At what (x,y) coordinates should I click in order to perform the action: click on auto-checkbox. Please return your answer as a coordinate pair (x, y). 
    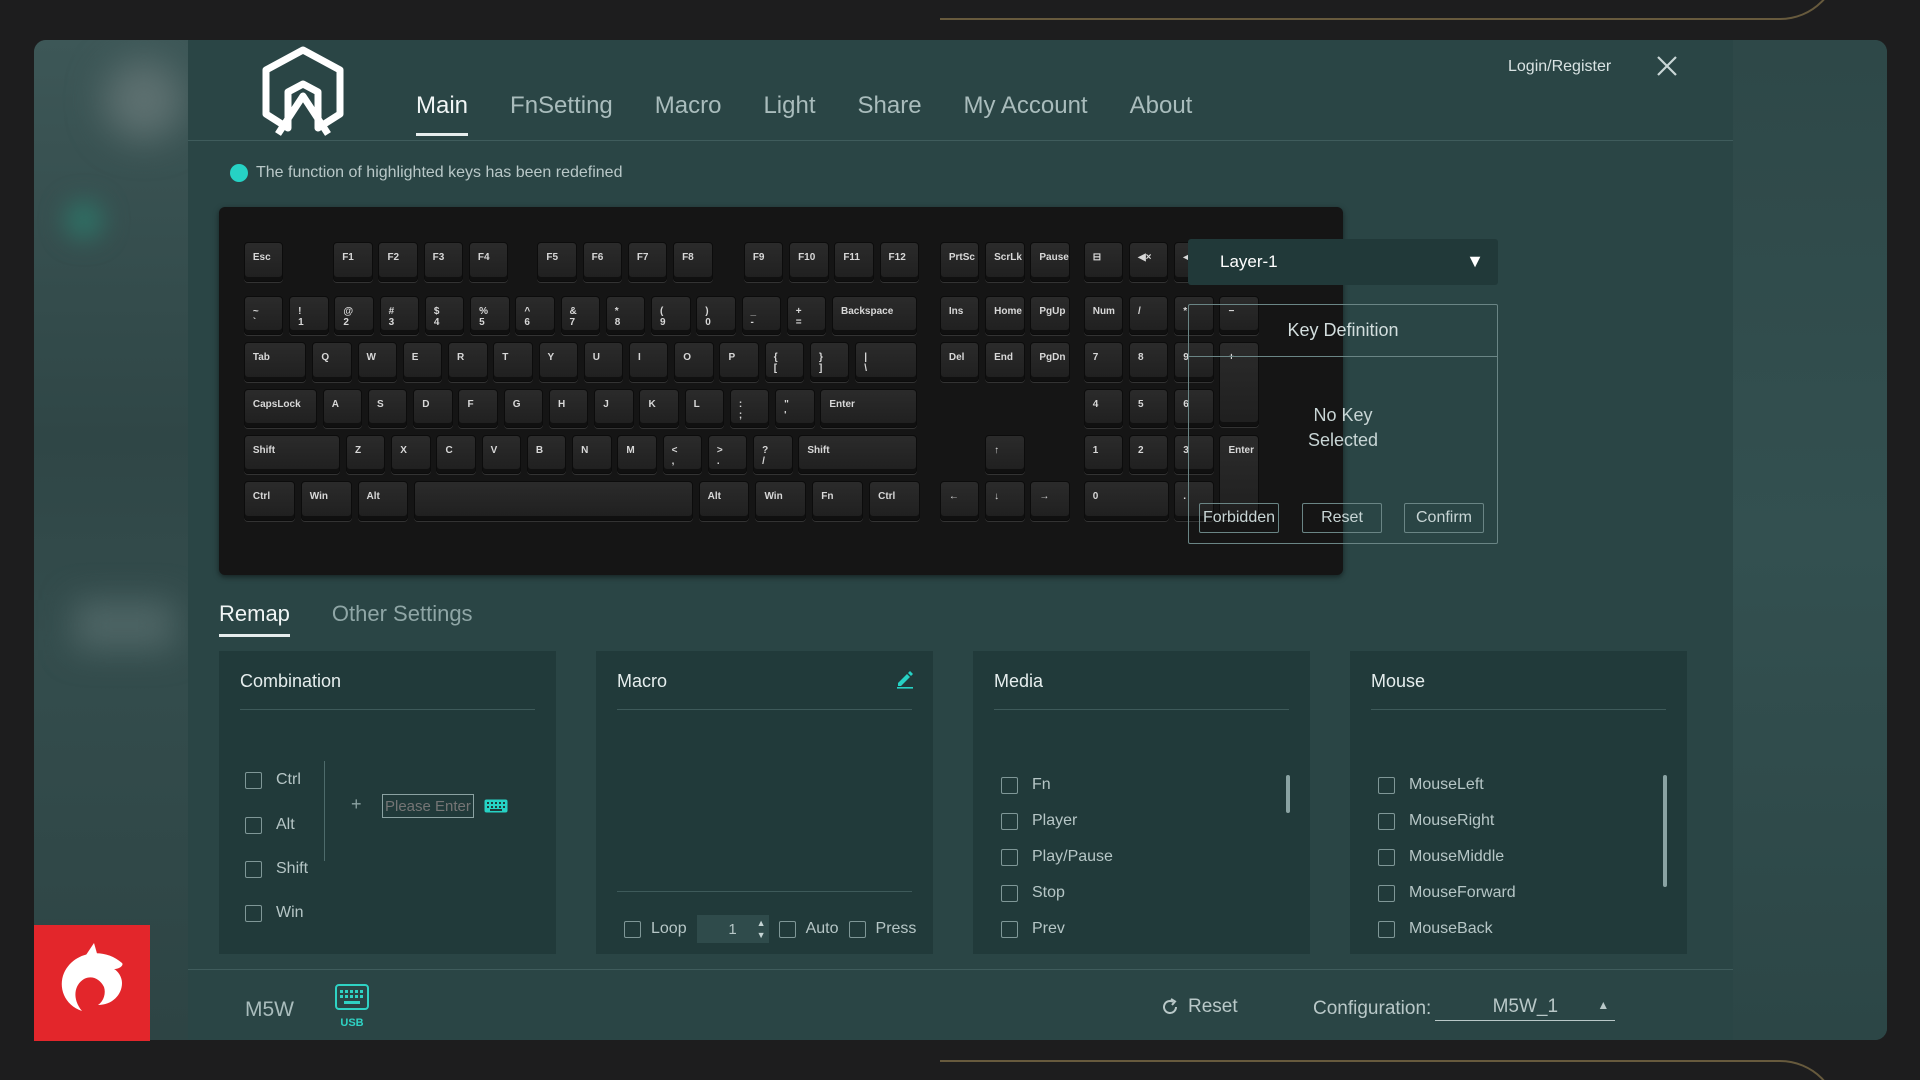
    Looking at the image, I should click on (787, 929).